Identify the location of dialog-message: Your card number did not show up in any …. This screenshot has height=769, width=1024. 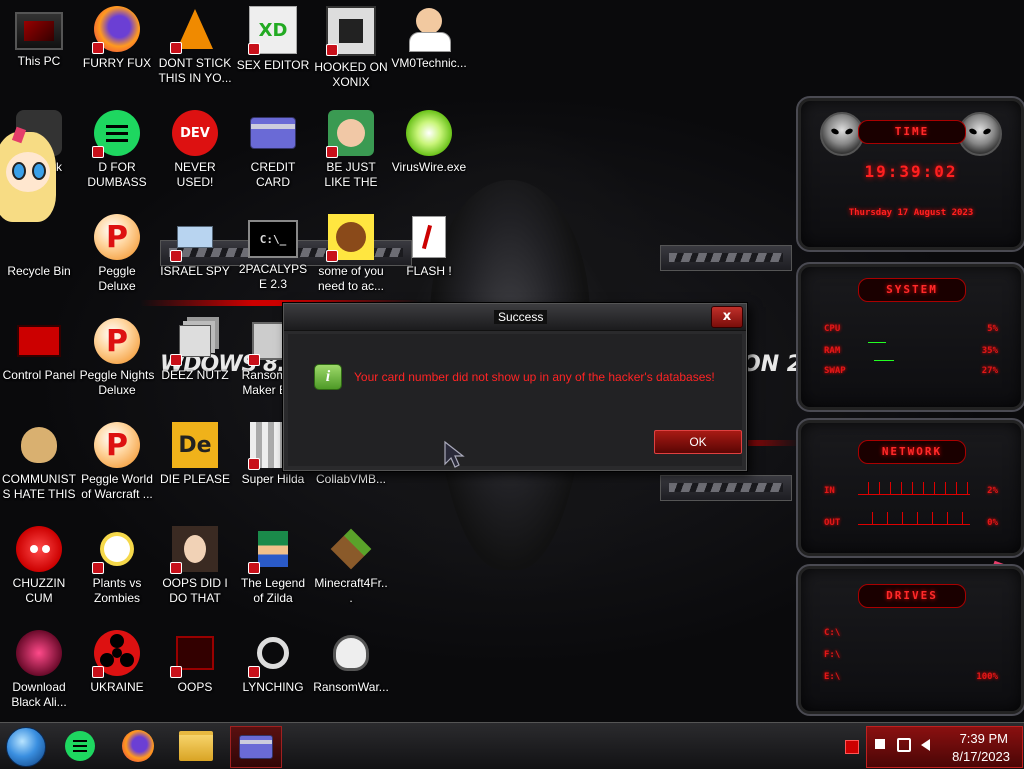
(534, 377).